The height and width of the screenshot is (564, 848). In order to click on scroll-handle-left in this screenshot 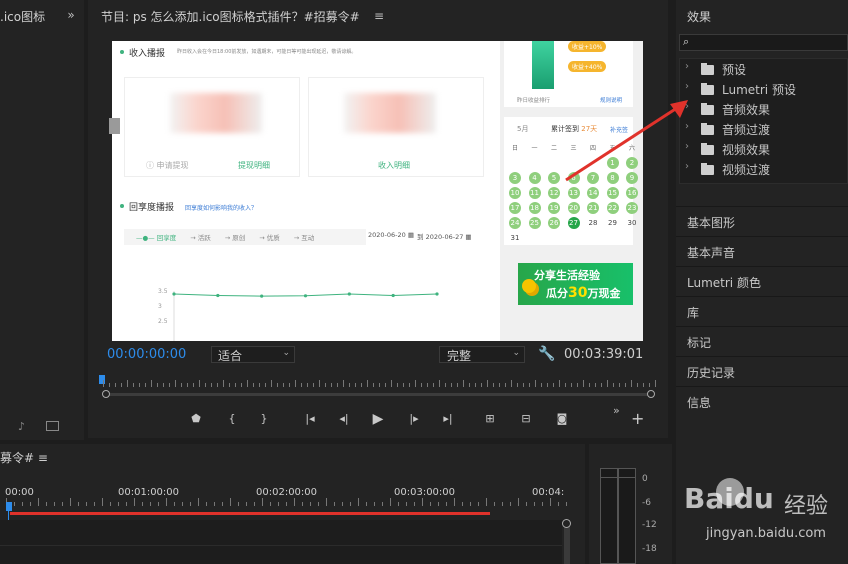, I will do `click(106, 394)`.